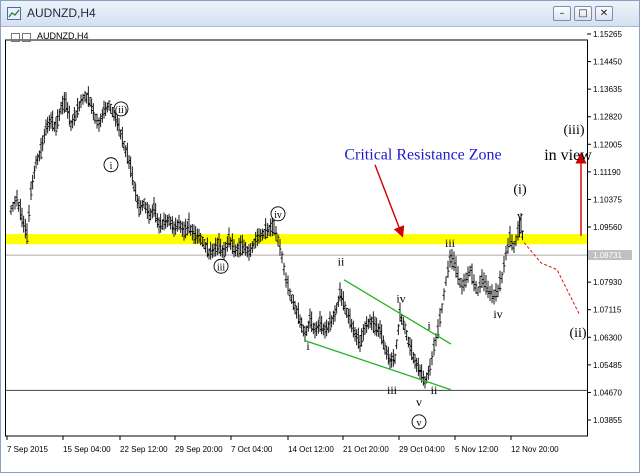  What do you see at coordinates (199, 449) in the screenshot?
I see `x-axis-tick-label: 29 Sep 20:00` at bounding box center [199, 449].